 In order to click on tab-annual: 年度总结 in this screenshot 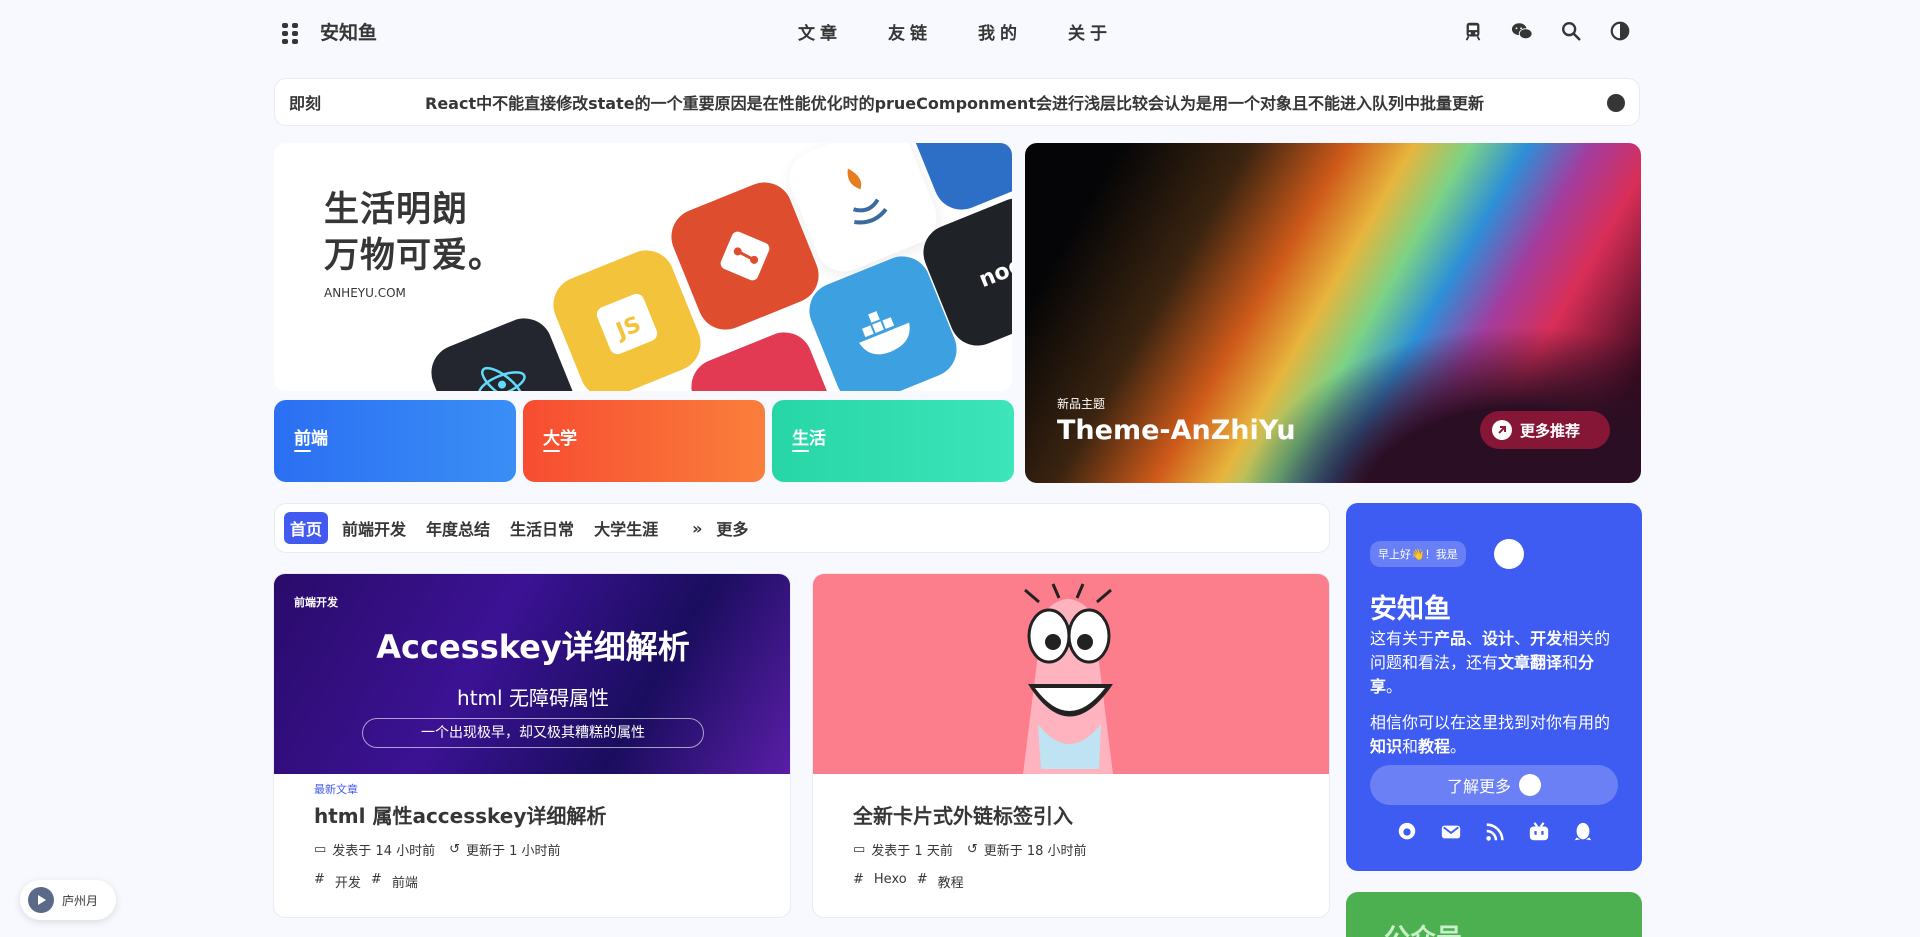, I will do `click(458, 528)`.